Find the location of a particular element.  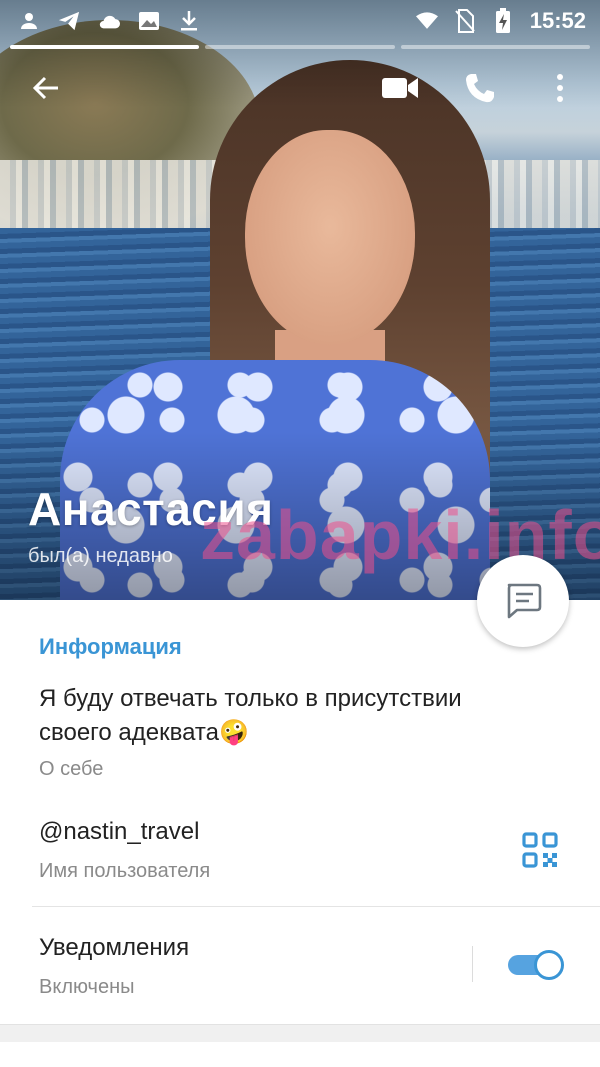

username-text: @nastin_travel is located at coordinates (119, 832).